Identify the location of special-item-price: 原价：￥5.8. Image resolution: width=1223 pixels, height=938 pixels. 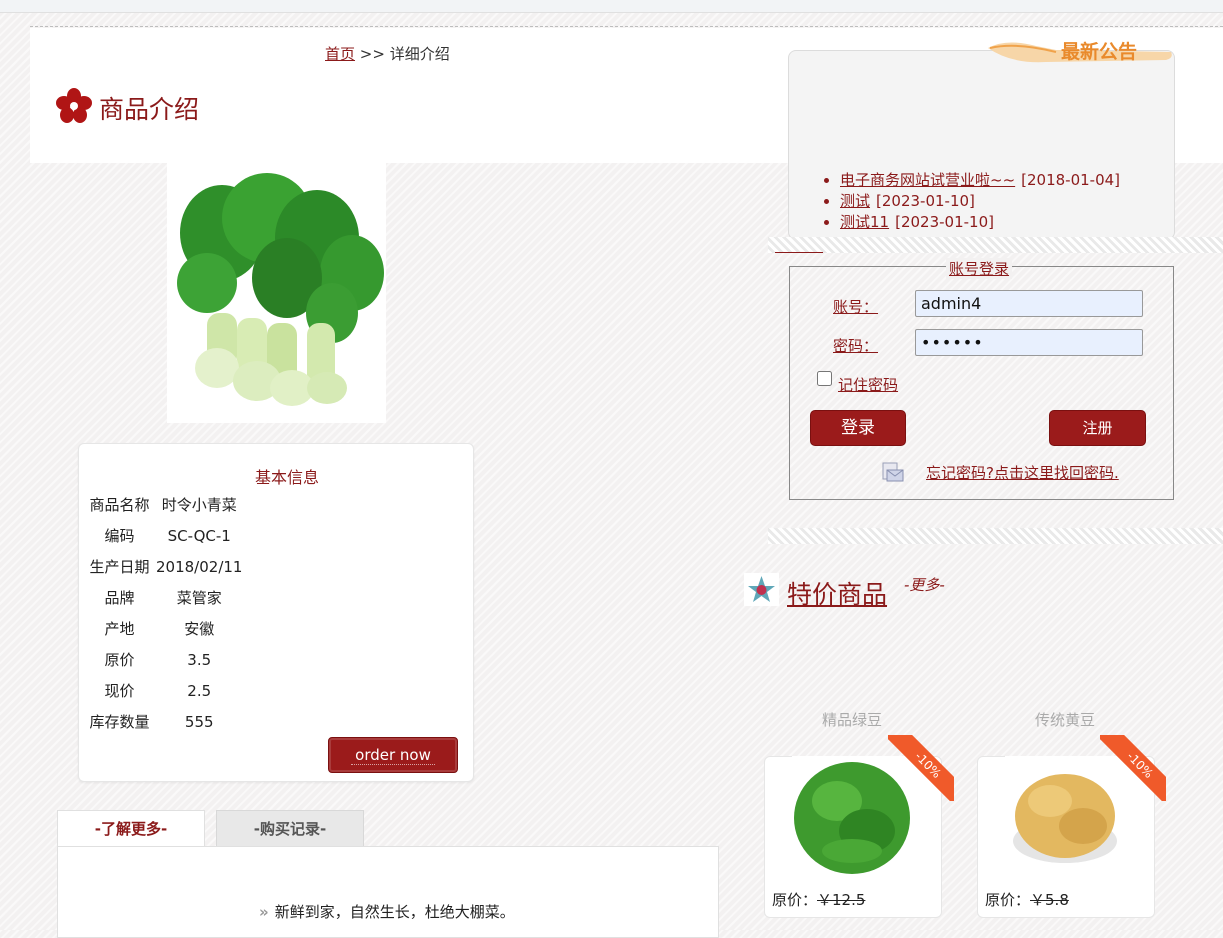
(1027, 899).